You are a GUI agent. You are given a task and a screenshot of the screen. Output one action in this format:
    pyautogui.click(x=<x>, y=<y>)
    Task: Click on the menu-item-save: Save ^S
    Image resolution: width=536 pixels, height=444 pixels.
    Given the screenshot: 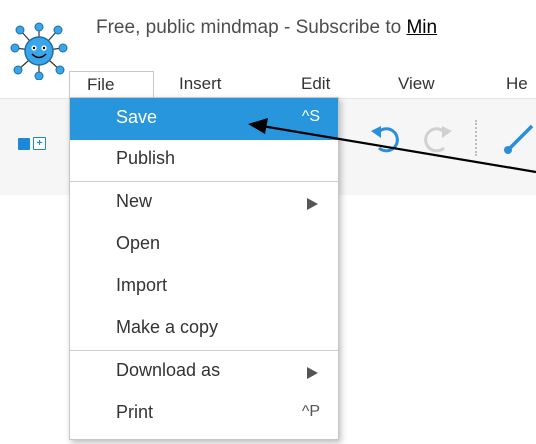 What is the action you would take?
    pyautogui.click(x=204, y=119)
    